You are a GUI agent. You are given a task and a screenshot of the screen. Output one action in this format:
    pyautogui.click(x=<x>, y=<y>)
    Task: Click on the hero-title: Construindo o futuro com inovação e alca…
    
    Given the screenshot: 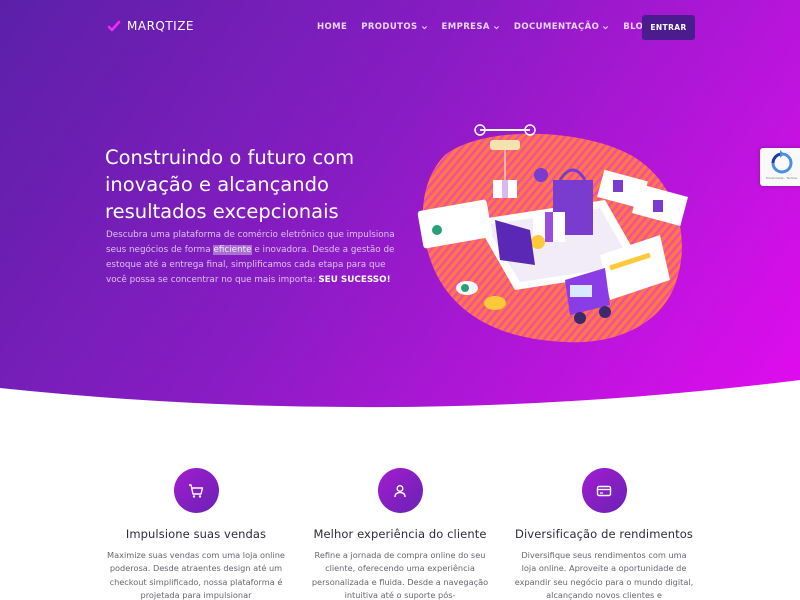 What is the action you would take?
    pyautogui.click(x=230, y=184)
    